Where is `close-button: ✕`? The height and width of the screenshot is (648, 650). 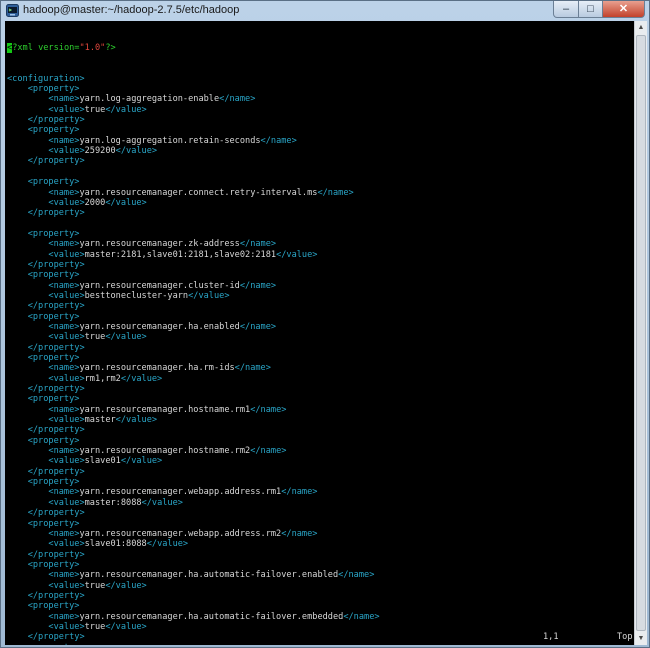 close-button: ✕ is located at coordinates (623, 9).